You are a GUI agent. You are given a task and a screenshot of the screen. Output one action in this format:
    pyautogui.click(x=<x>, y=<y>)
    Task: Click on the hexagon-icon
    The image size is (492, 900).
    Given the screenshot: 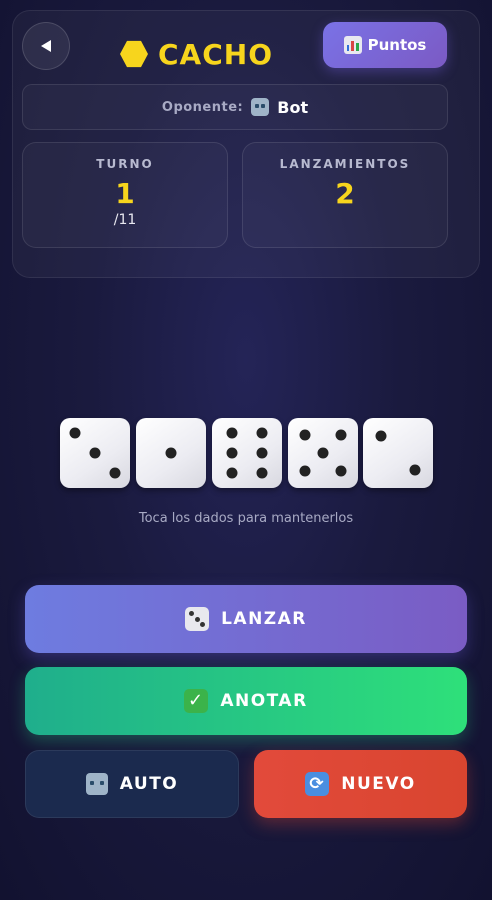 What is the action you would take?
    pyautogui.click(x=134, y=54)
    